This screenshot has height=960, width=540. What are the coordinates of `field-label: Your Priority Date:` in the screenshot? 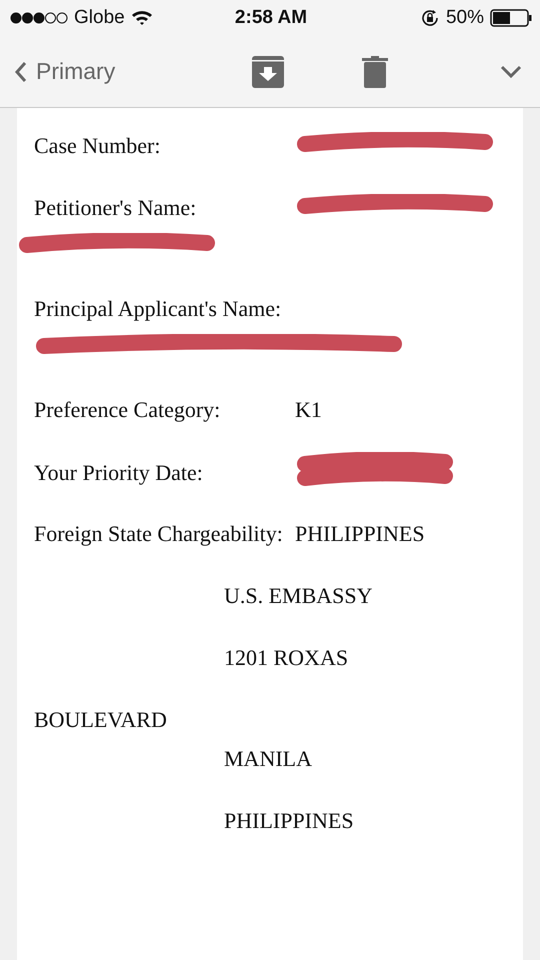 It's located at (119, 473).